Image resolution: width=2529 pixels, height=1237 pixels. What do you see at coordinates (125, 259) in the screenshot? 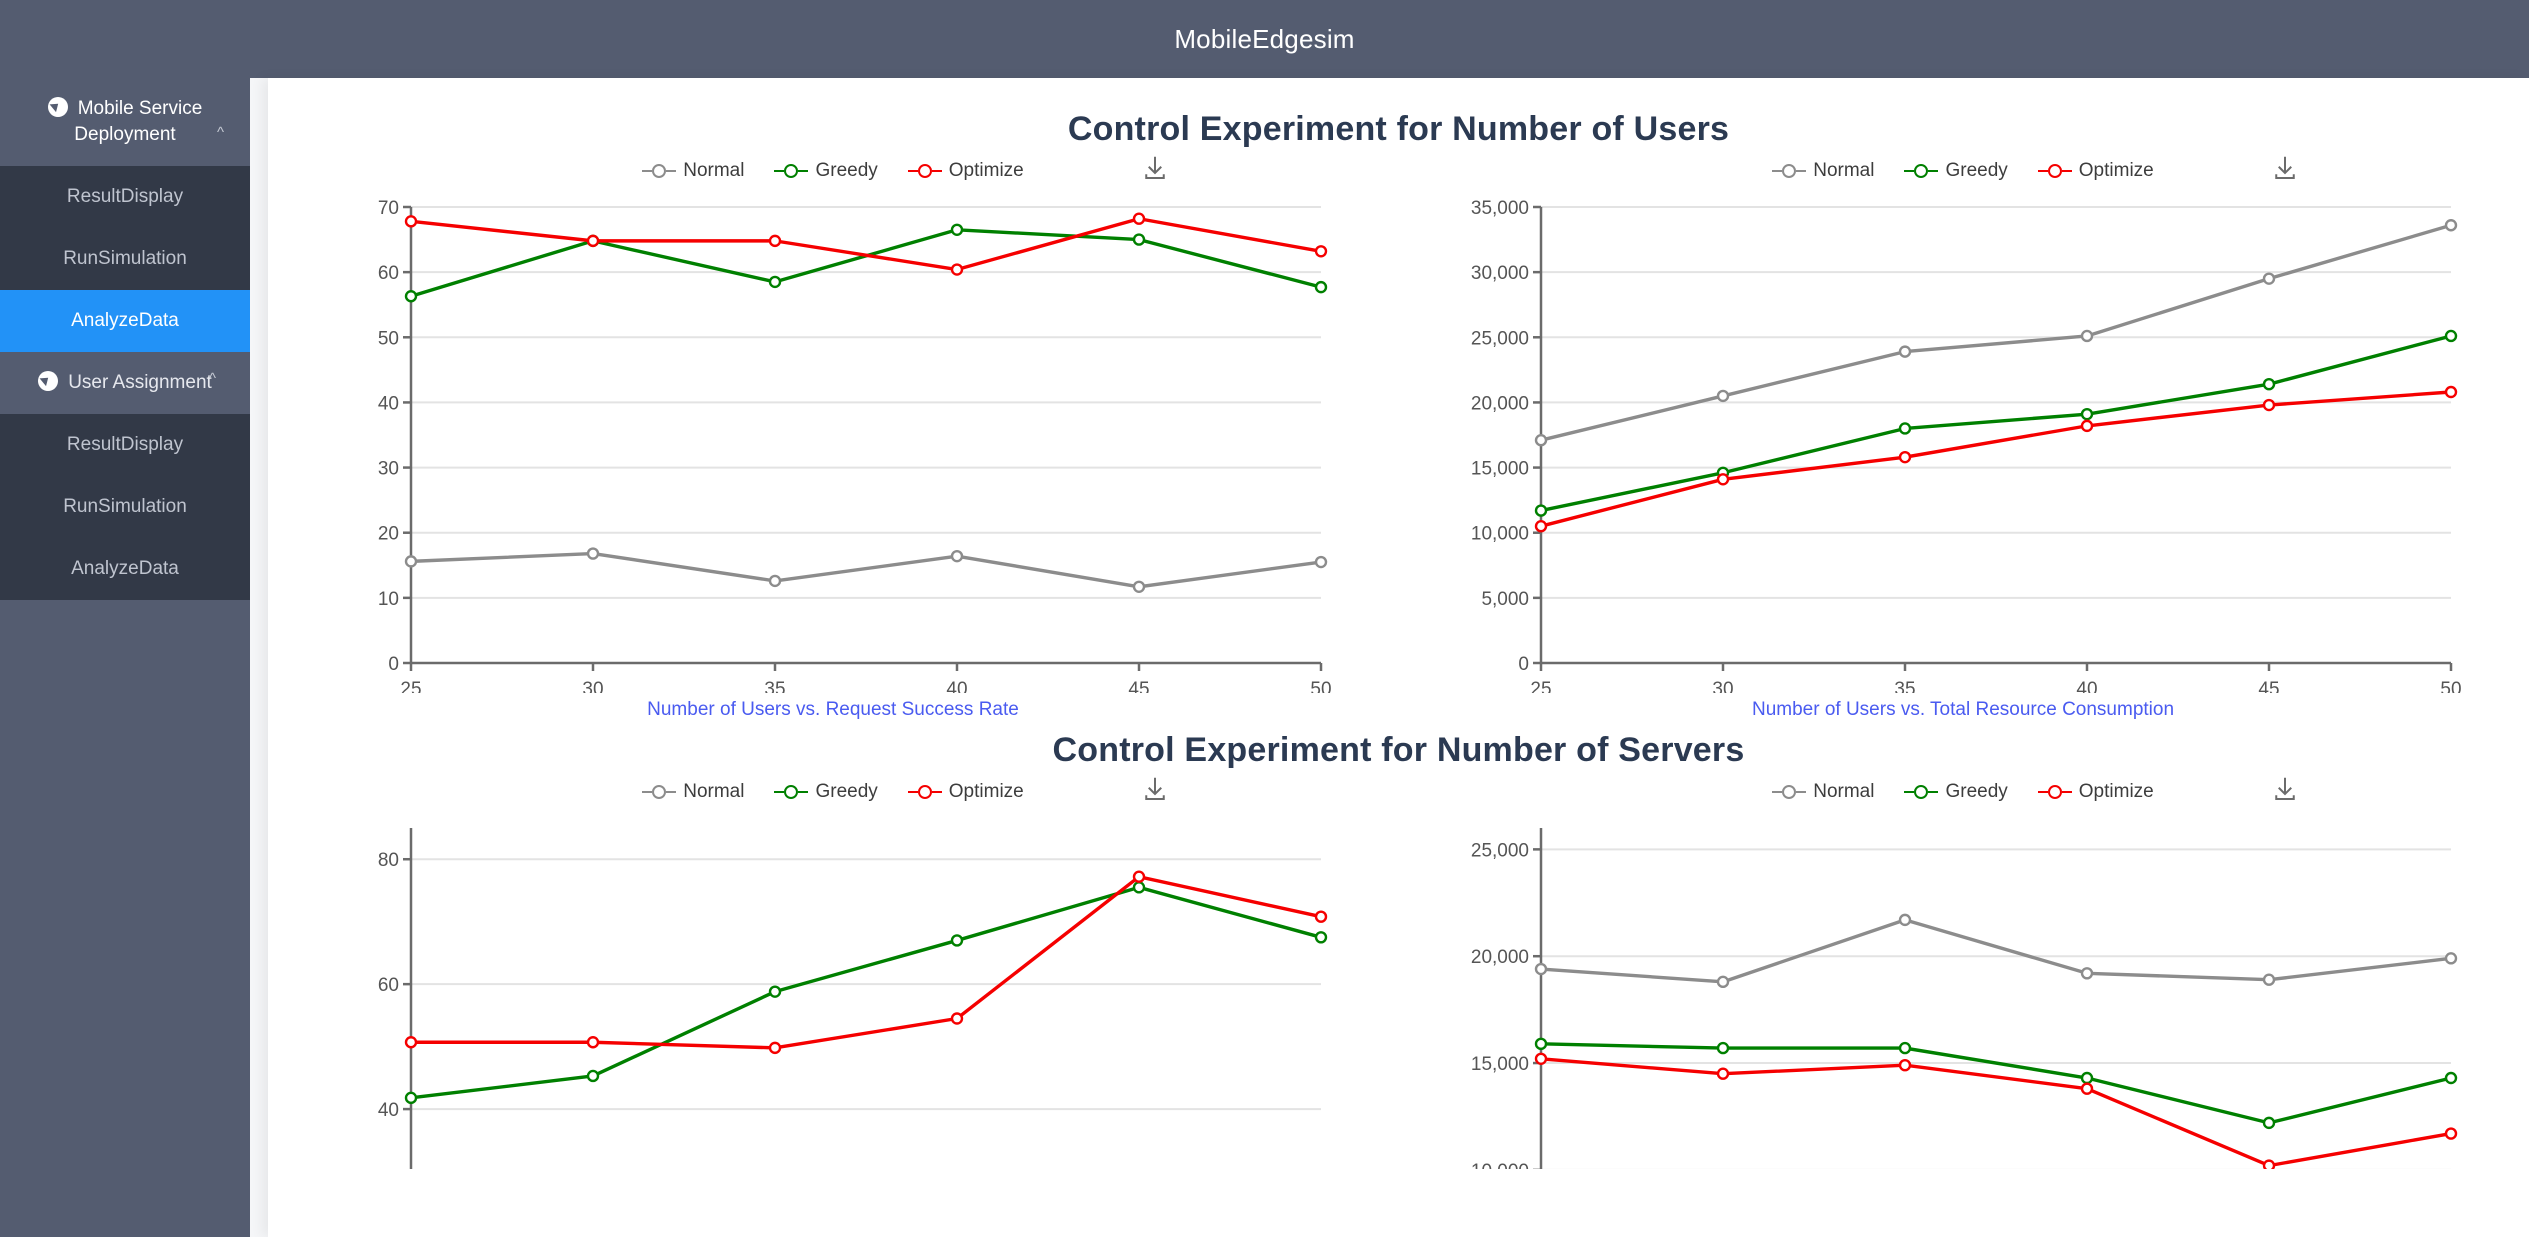
I see `sidebar-item-runsimulation-1: RunSimulation` at bounding box center [125, 259].